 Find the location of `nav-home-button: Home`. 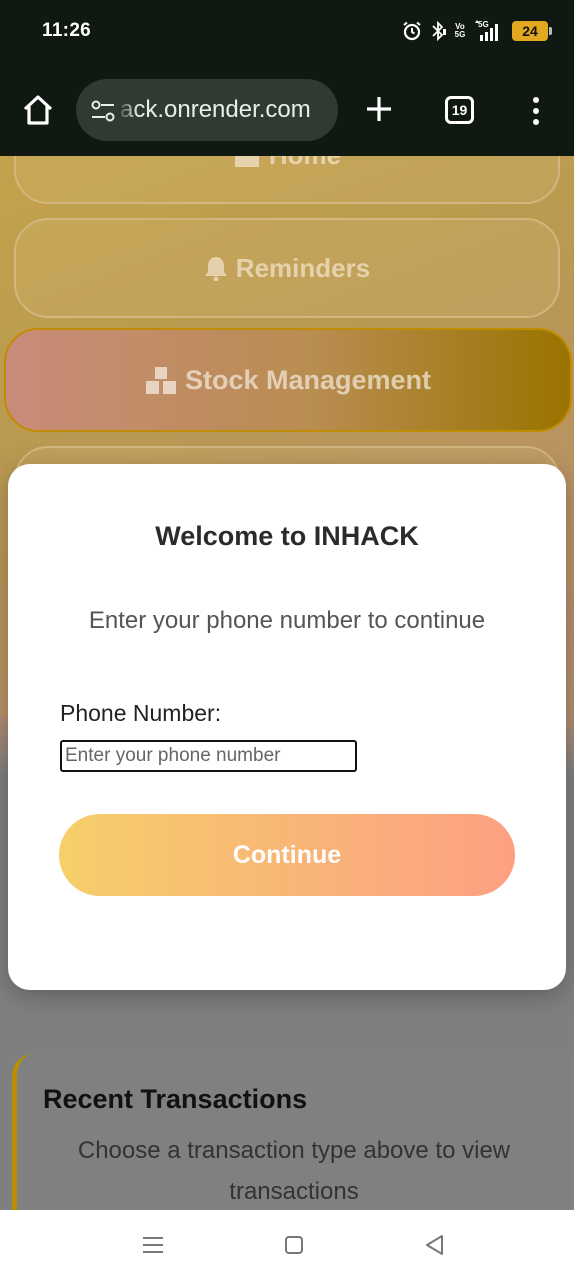

nav-home-button: Home is located at coordinates (287, 180).